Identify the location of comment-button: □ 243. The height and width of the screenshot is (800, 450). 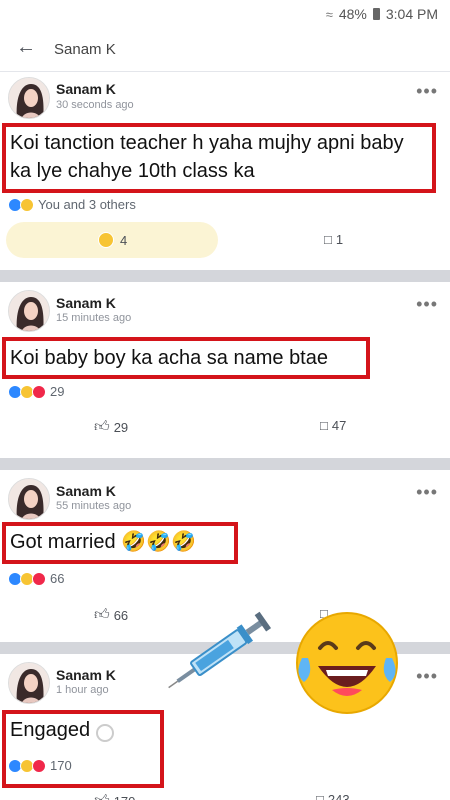
(333, 796).